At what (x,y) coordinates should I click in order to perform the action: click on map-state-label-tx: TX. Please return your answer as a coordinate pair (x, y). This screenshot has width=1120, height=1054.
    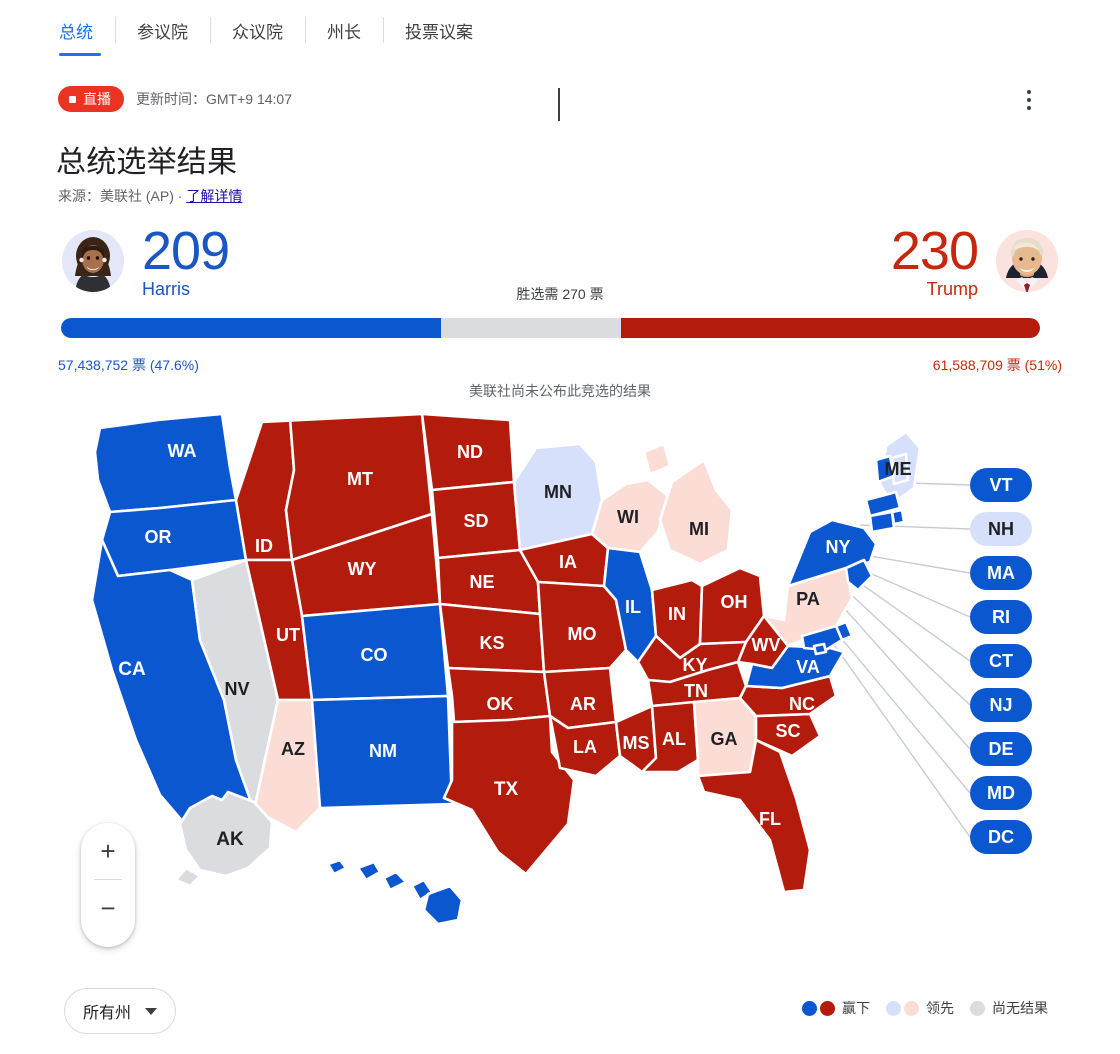
    Looking at the image, I should click on (506, 789).